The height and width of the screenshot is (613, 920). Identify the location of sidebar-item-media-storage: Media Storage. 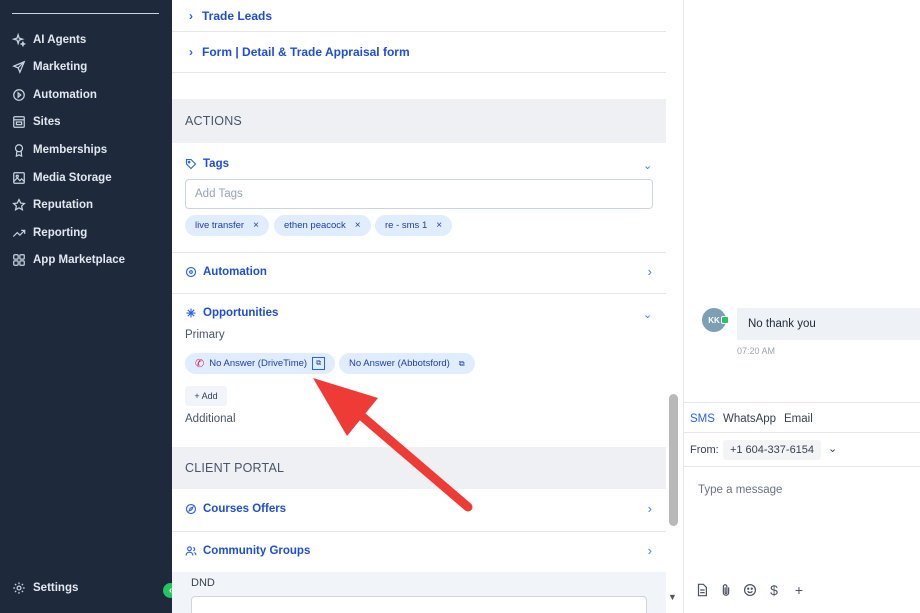
(62, 178).